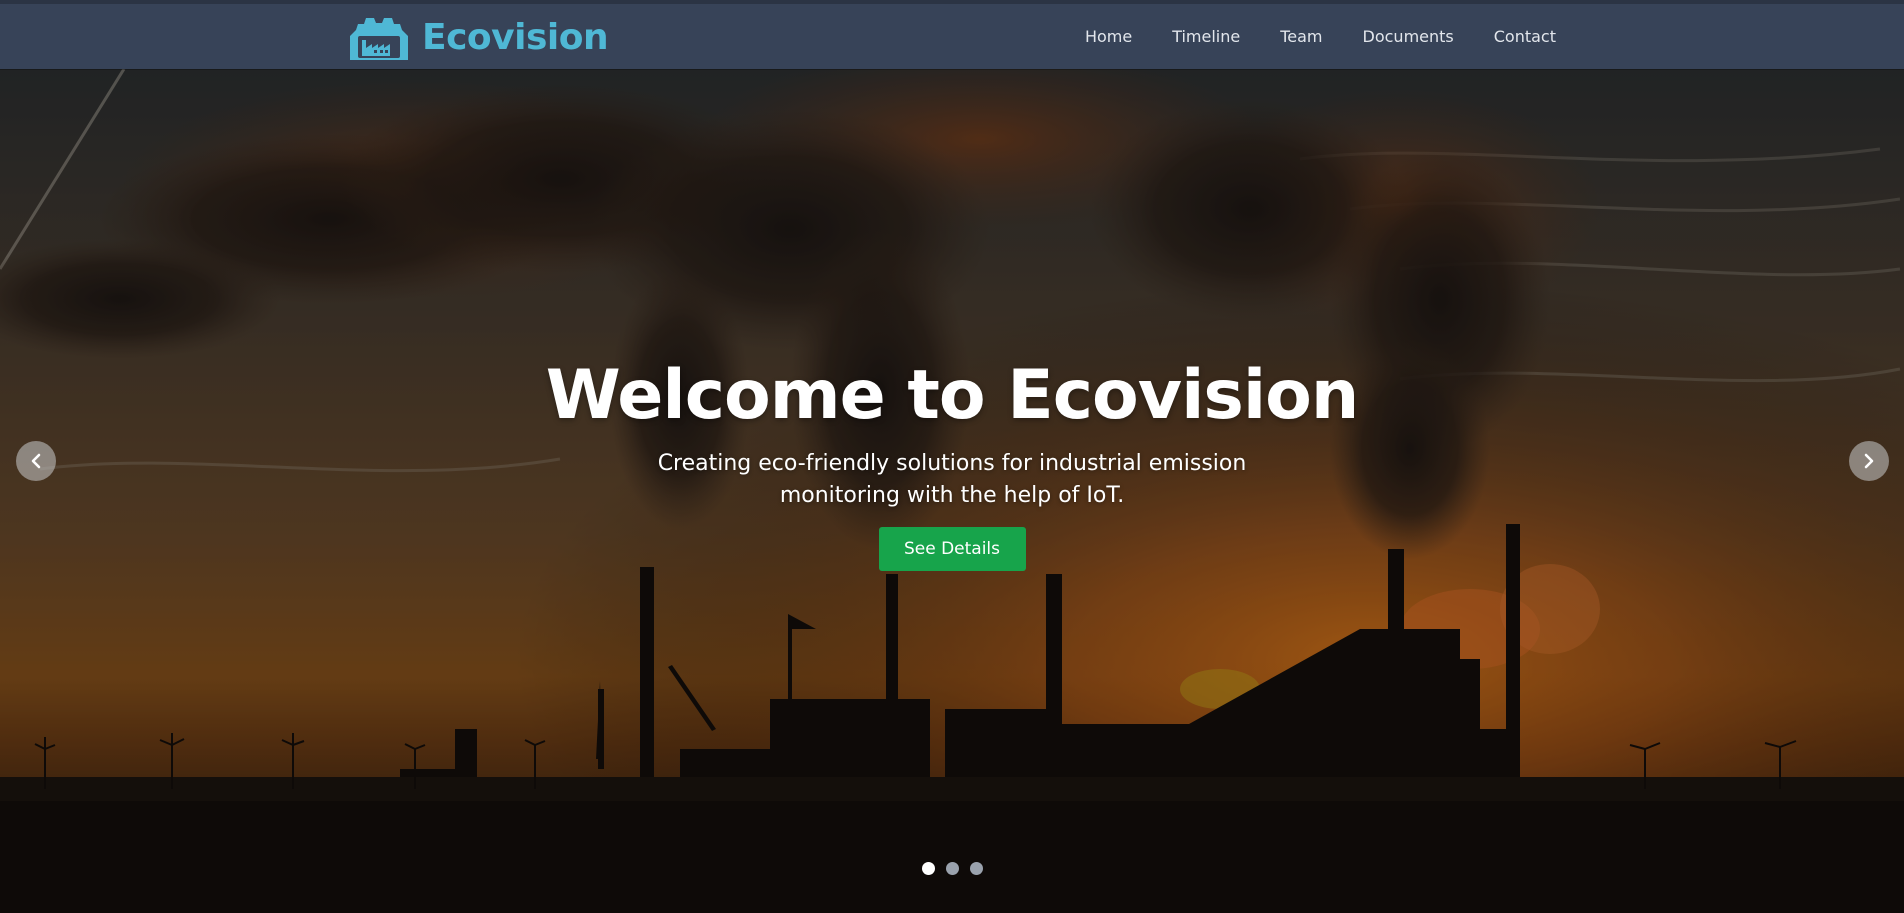 Image resolution: width=1904 pixels, height=913 pixels. Describe the element at coordinates (1108, 36) in the screenshot. I see `nav-home: Home` at that location.